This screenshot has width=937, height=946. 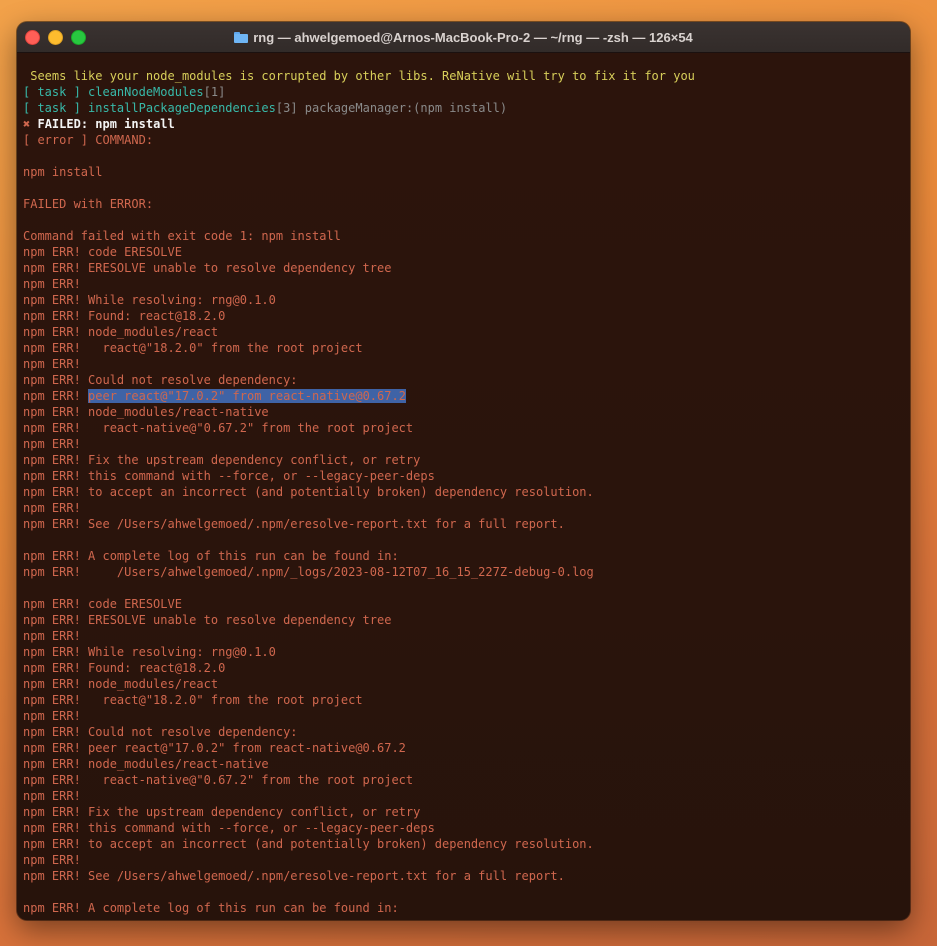 I want to click on failed-icon: ✖, so click(x=27, y=124).